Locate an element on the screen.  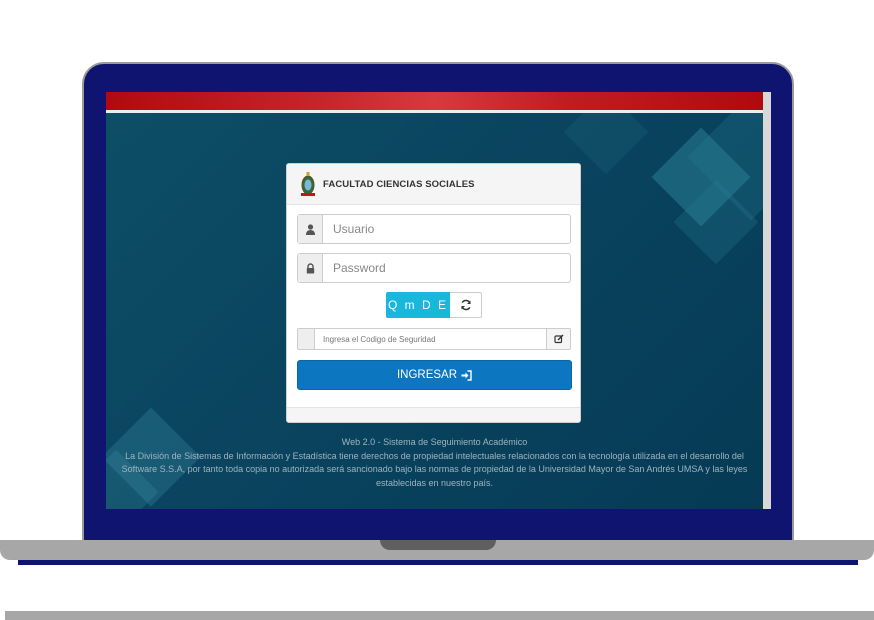
username-group is located at coordinates (434, 229).